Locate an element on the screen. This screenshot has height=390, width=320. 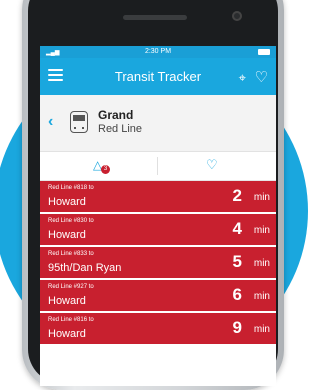
train-icon is located at coordinates (79, 122).